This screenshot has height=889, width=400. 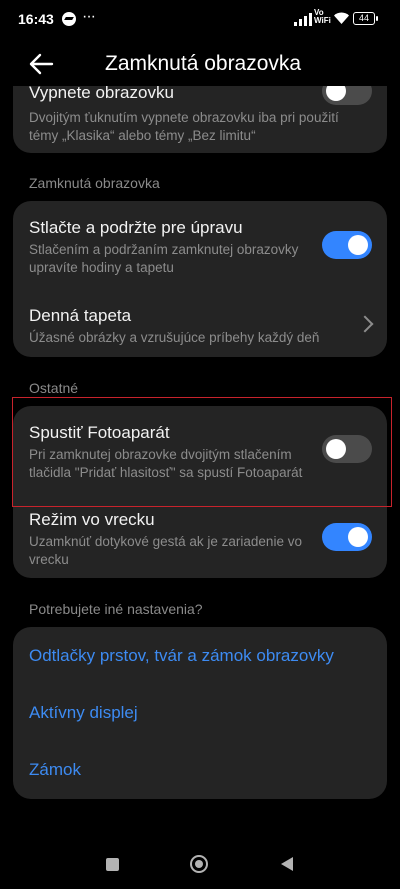 What do you see at coordinates (341, 18) in the screenshot?
I see `wifi-icon` at bounding box center [341, 18].